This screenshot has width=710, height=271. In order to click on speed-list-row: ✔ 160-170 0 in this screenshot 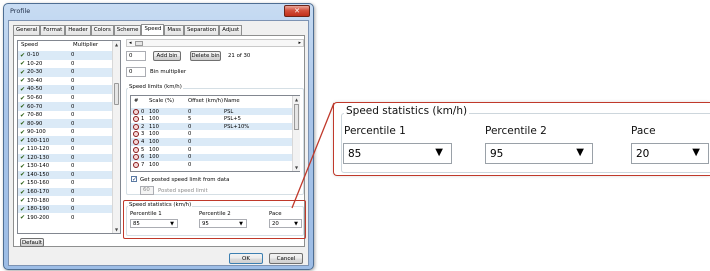, I will do `click(65, 192)`.